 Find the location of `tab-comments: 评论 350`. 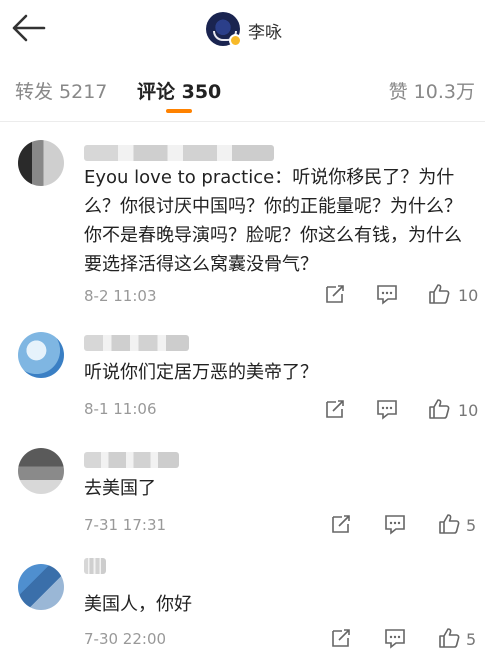

tab-comments: 评论 350 is located at coordinates (179, 90).